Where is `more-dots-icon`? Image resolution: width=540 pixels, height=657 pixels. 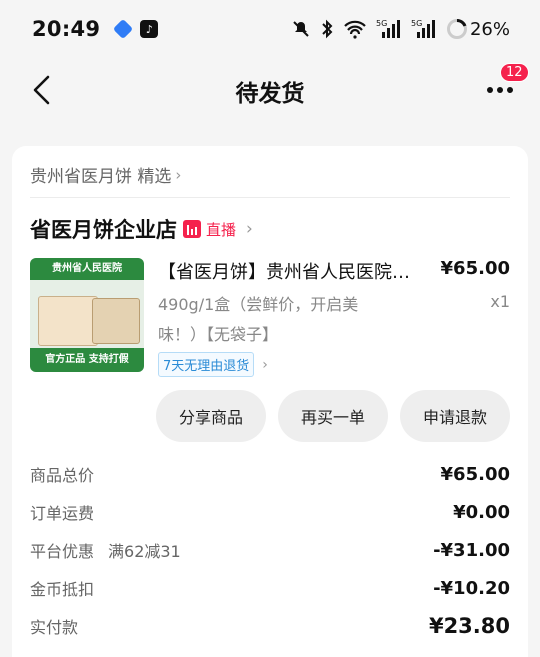
more-dots-icon is located at coordinates (500, 90).